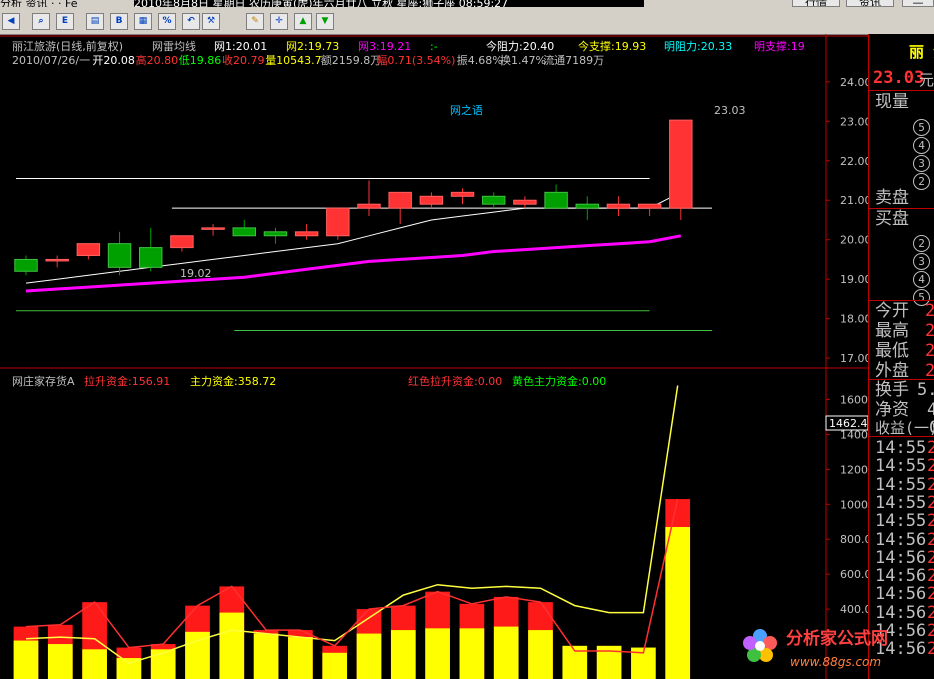  I want to click on y-tick-label: 1200.00, so click(854, 469).